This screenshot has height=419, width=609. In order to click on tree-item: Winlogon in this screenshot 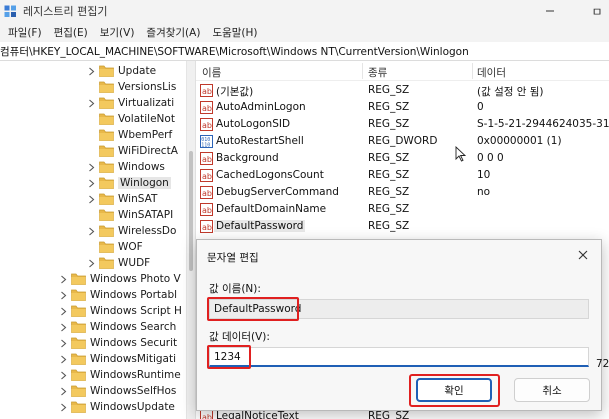, I will do `click(128, 183)`.